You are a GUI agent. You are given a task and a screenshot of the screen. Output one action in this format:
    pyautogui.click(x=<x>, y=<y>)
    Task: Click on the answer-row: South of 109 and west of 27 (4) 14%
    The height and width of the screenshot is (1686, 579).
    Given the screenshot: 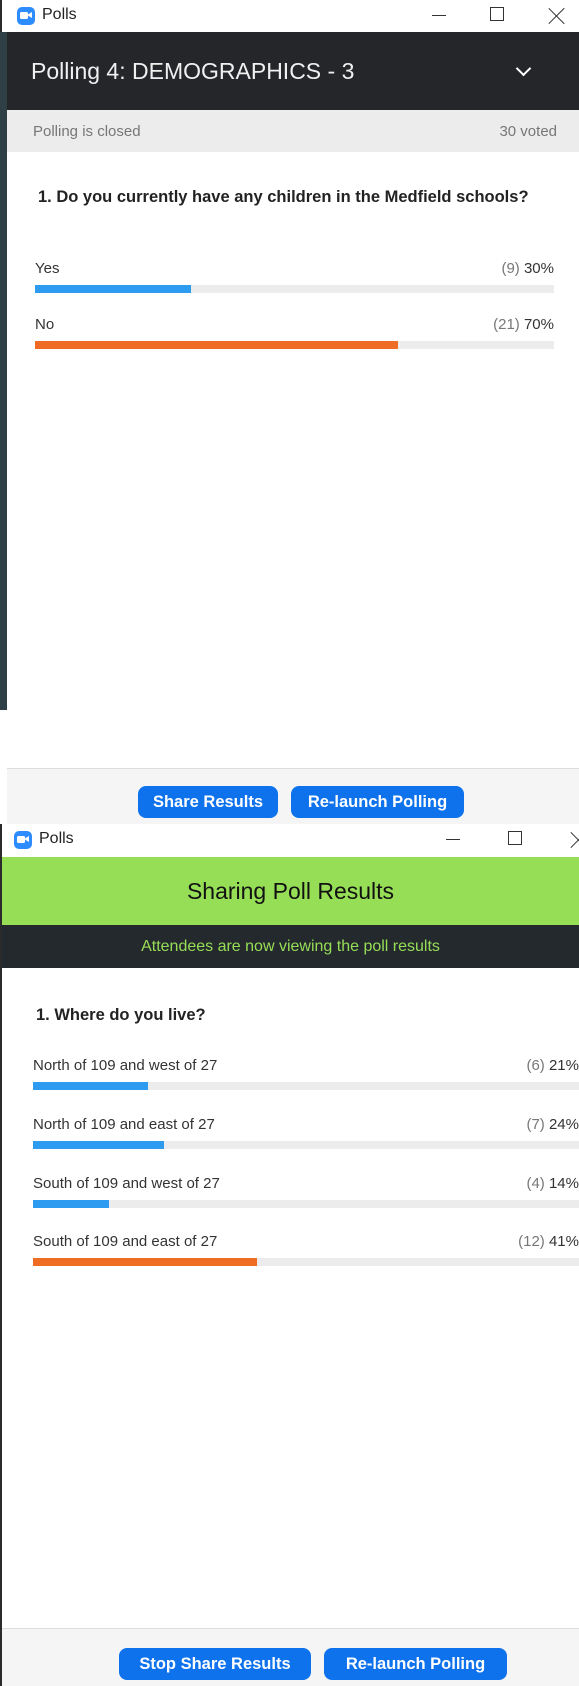 What is the action you would take?
    pyautogui.click(x=306, y=1191)
    